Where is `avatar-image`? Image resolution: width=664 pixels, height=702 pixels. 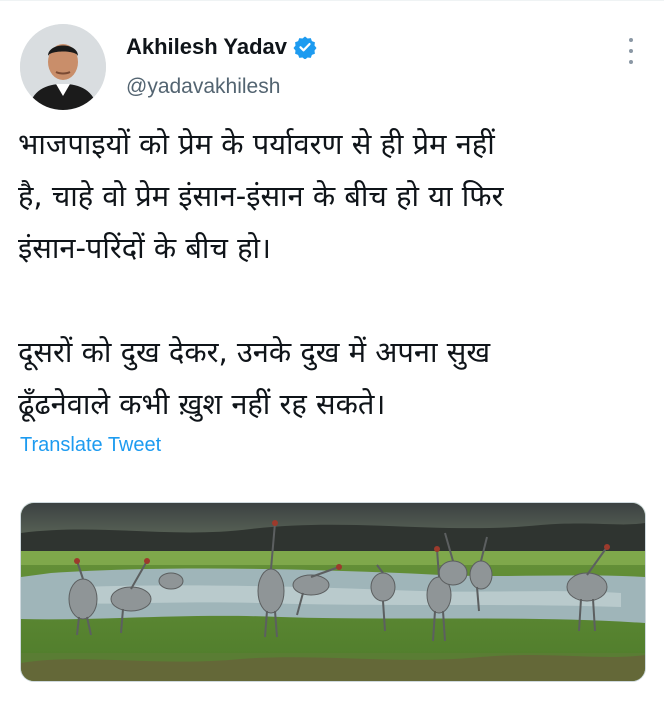 avatar-image is located at coordinates (63, 67).